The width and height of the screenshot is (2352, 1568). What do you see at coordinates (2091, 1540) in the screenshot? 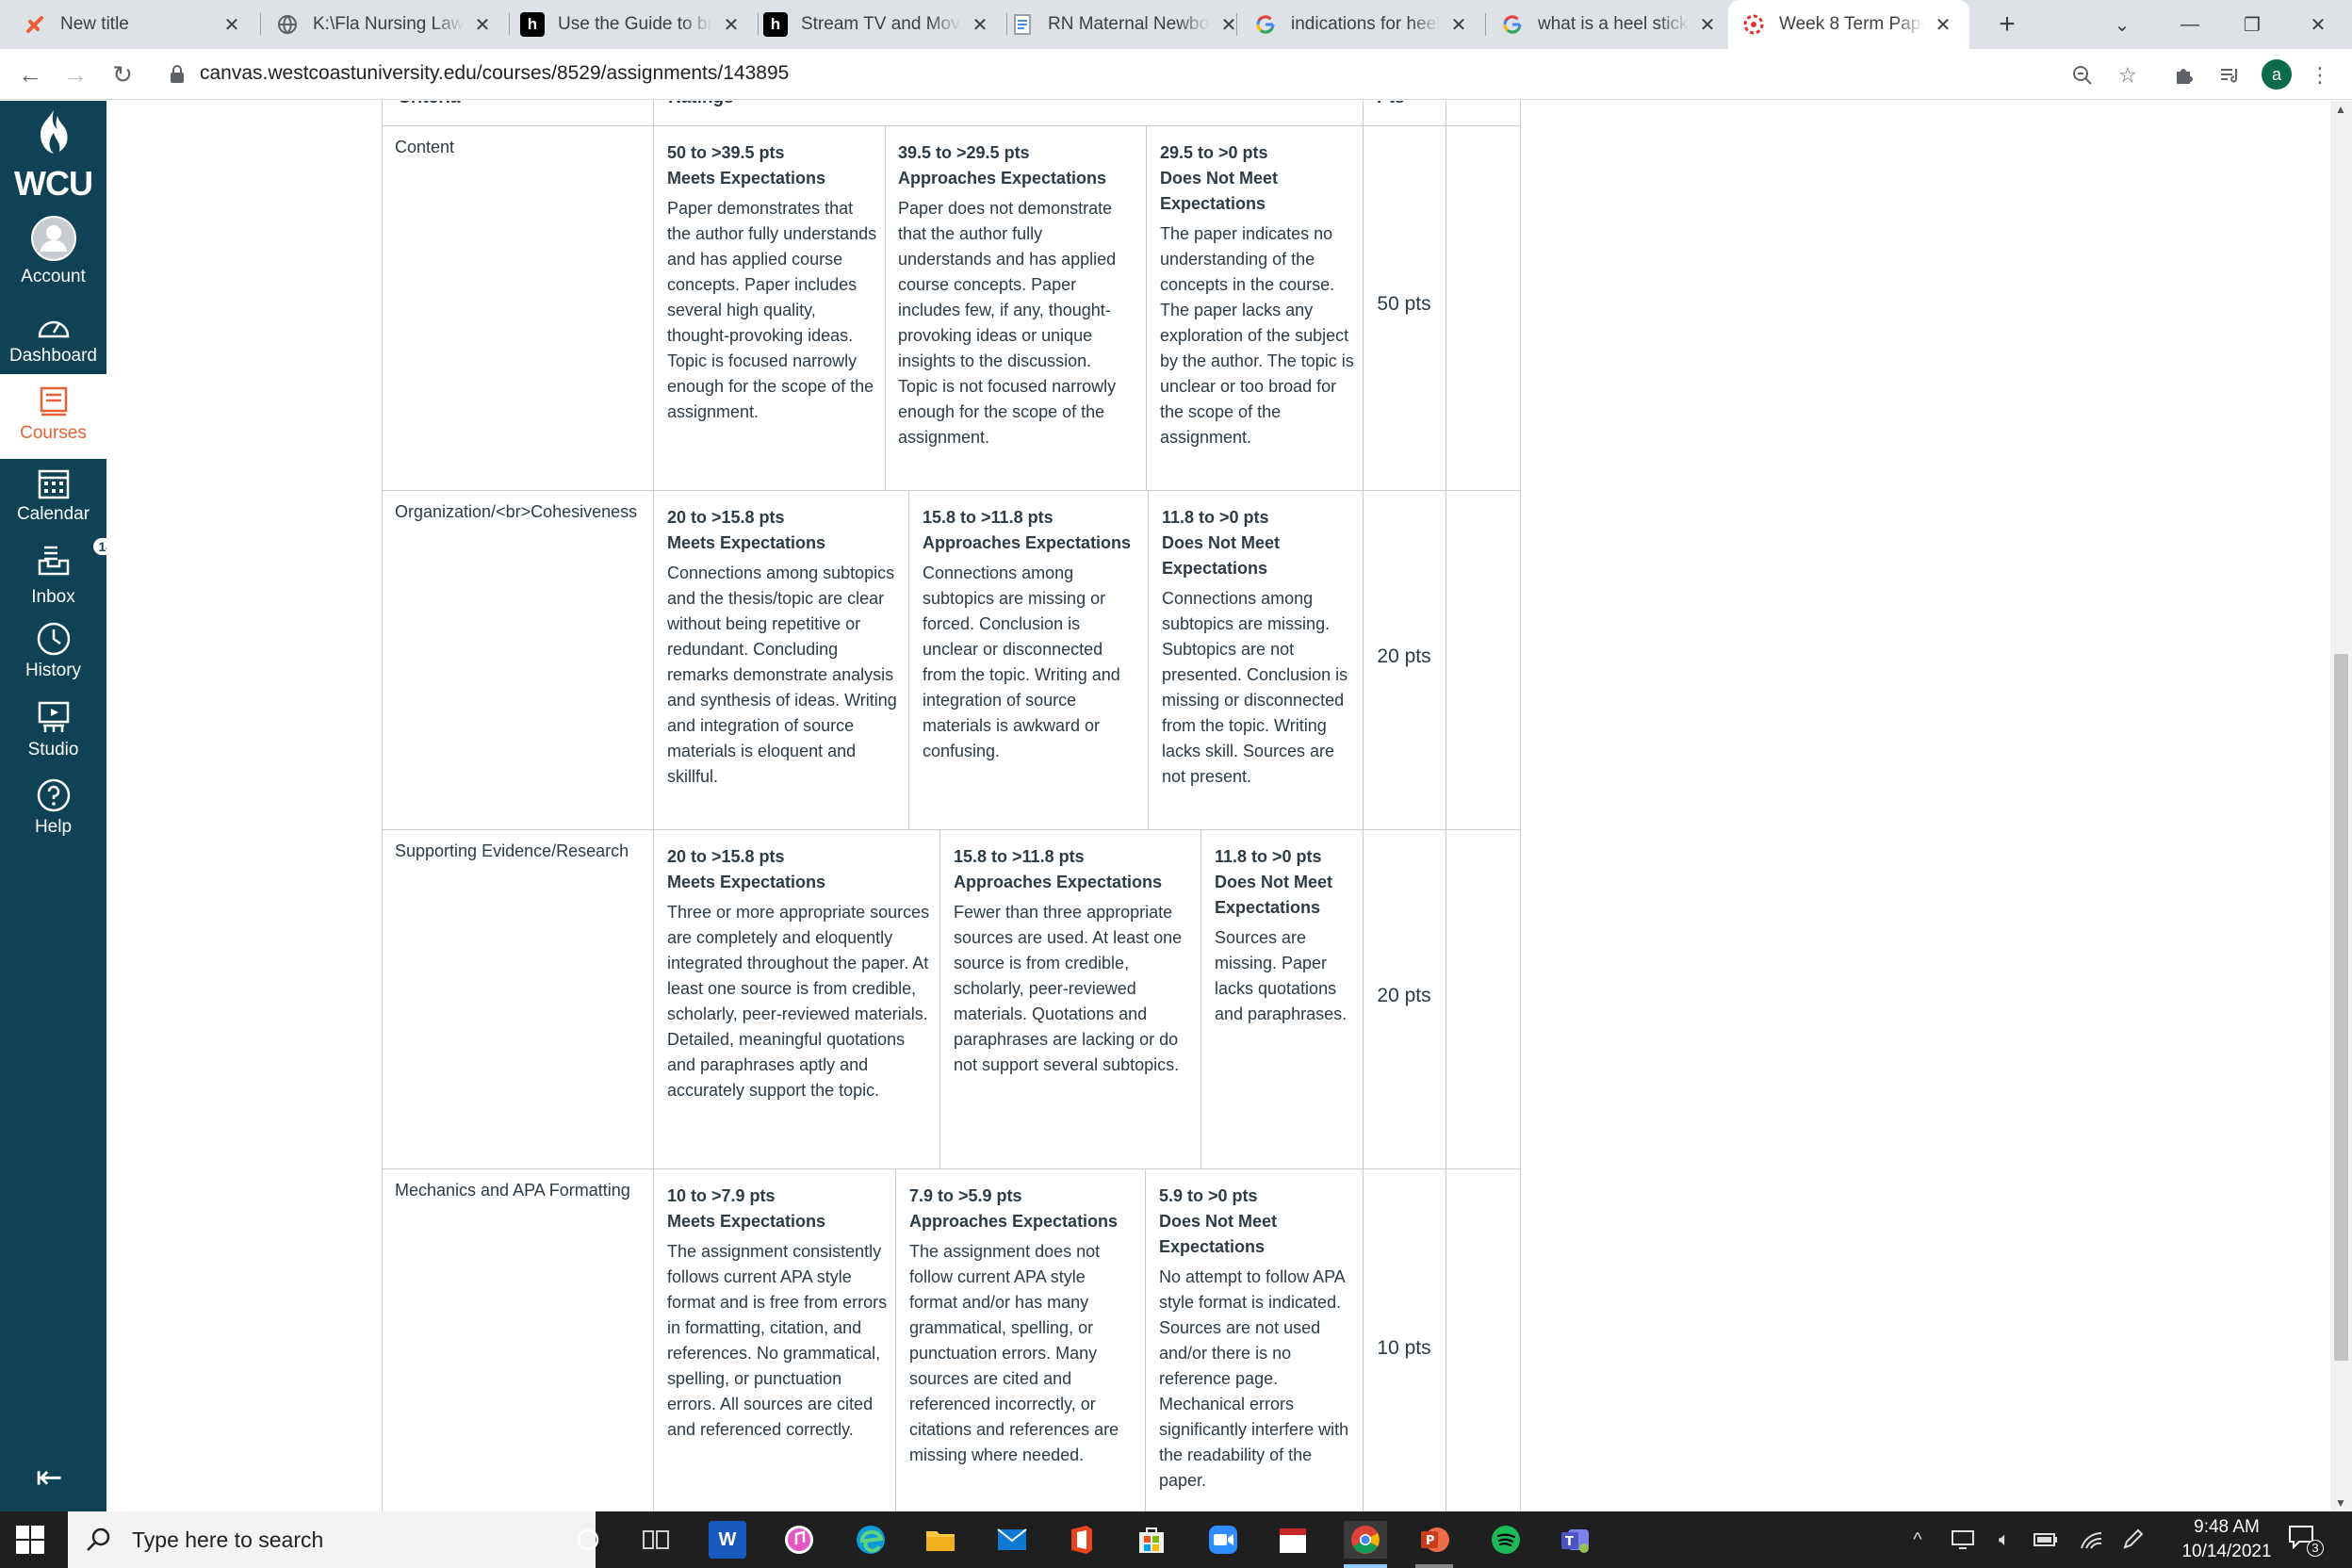
I see `wifi-icon` at bounding box center [2091, 1540].